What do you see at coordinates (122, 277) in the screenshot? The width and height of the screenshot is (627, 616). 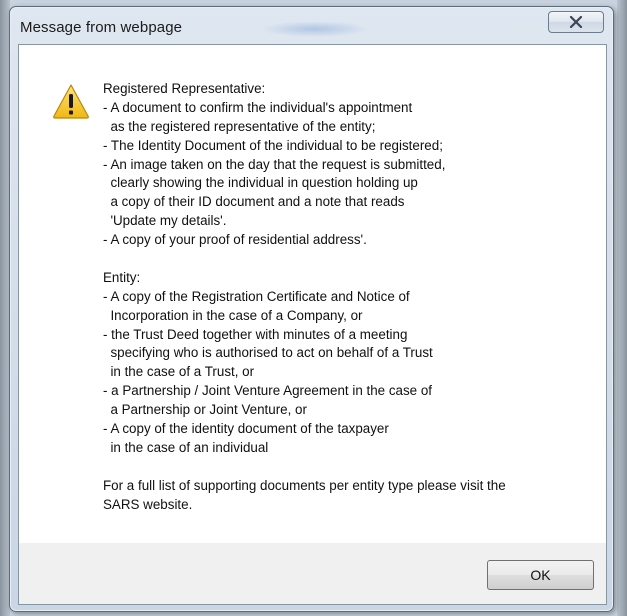 I see `message-line: Entity:` at bounding box center [122, 277].